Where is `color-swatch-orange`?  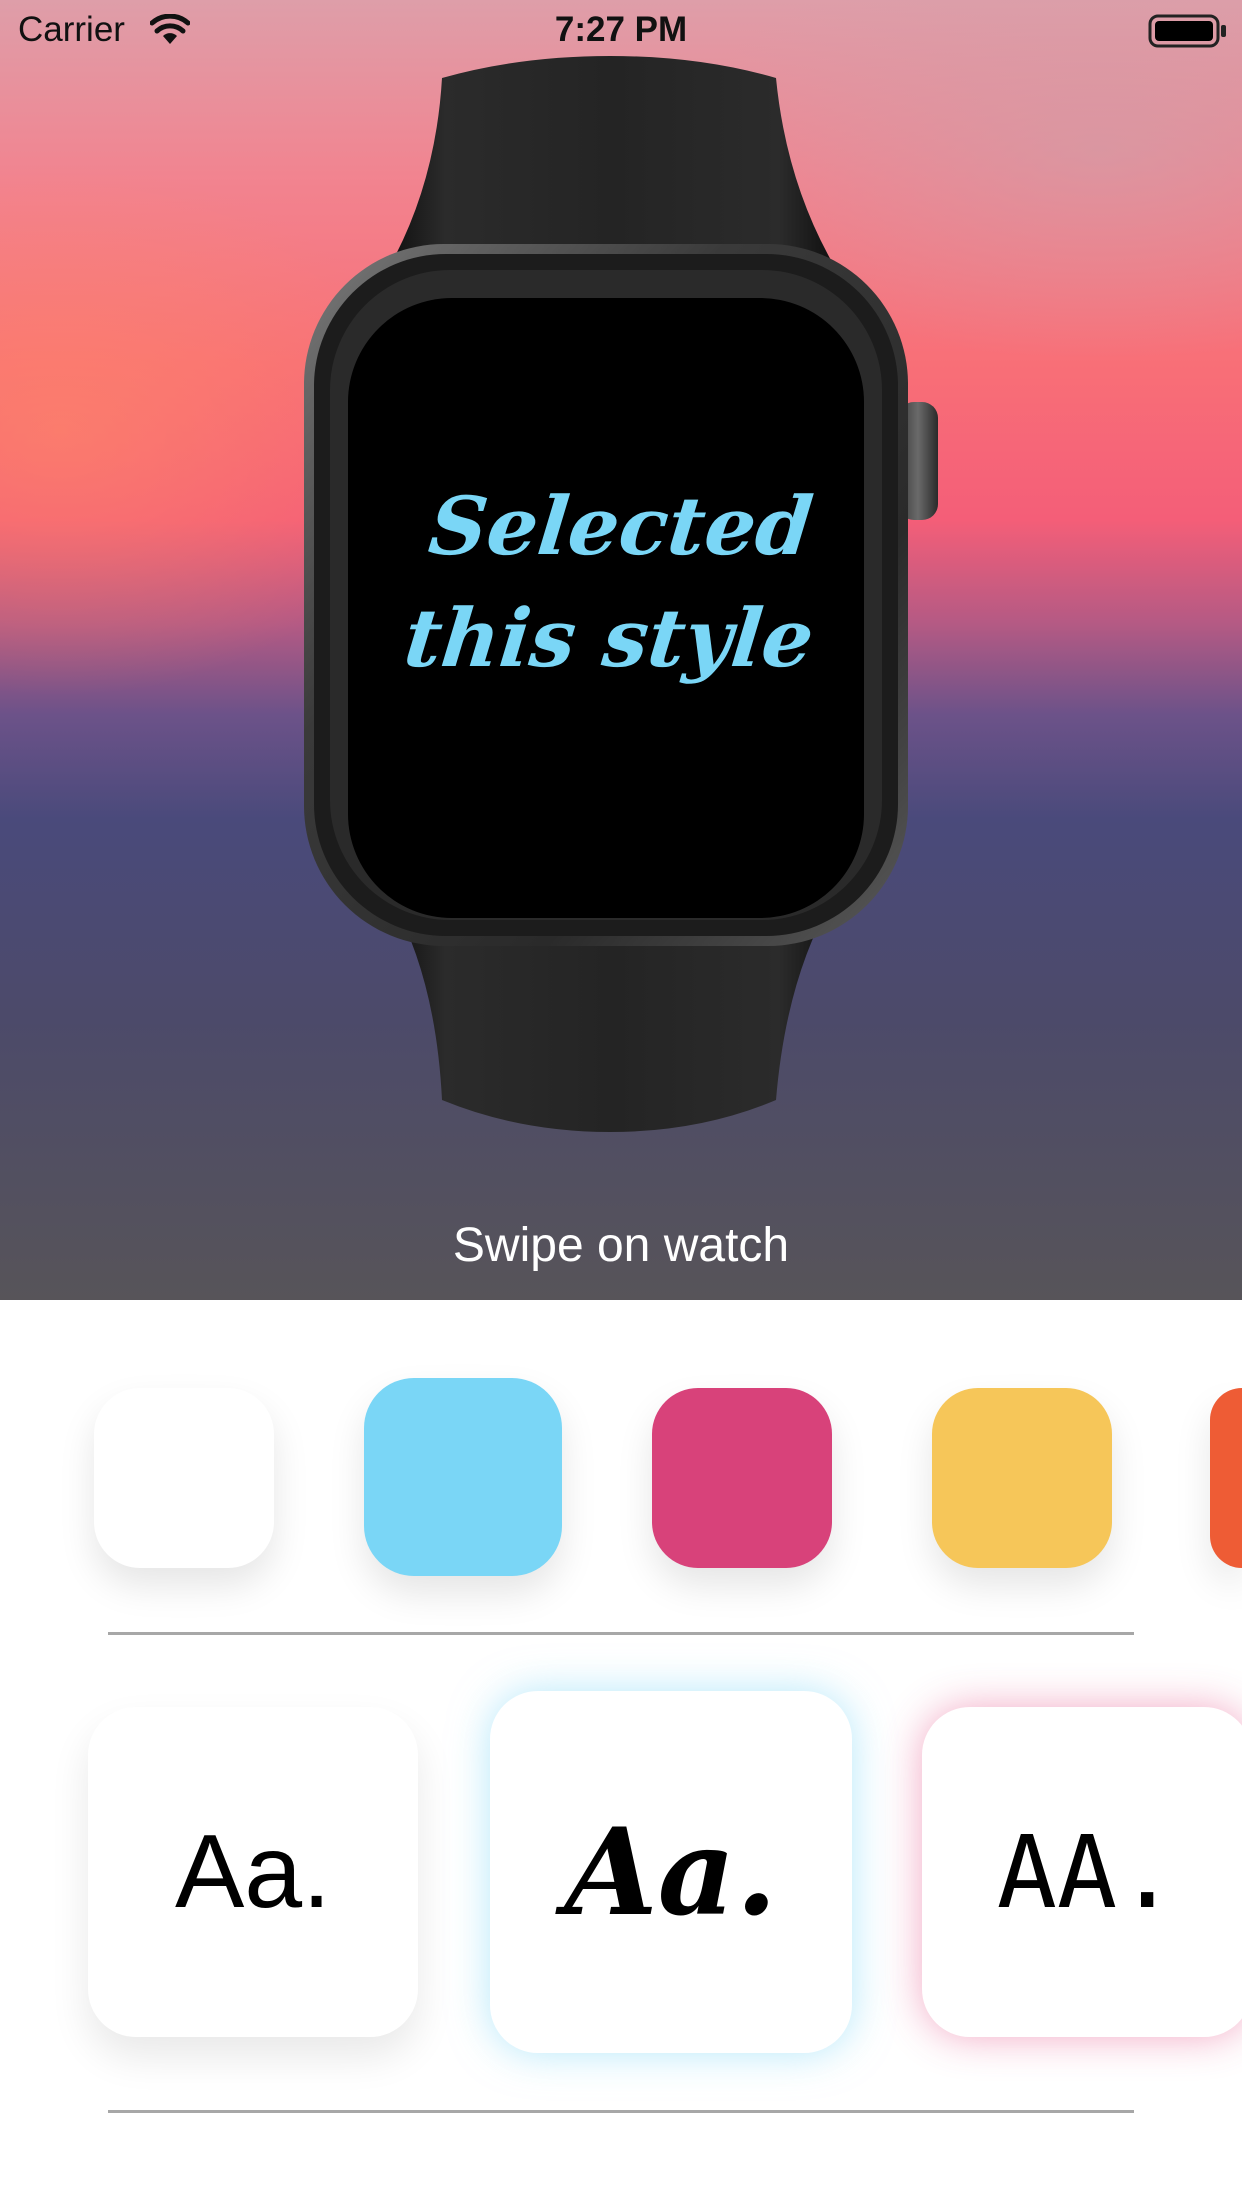 color-swatch-orange is located at coordinates (1226, 1478).